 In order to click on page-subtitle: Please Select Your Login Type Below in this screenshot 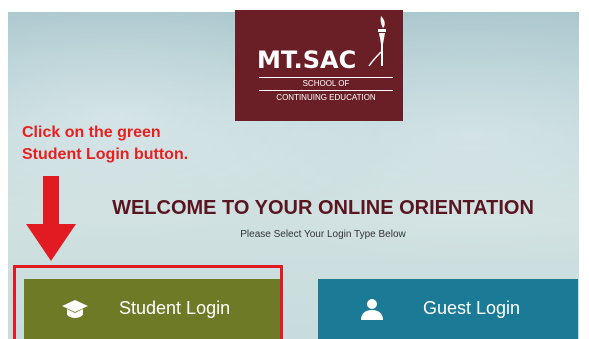, I will do `click(323, 234)`.